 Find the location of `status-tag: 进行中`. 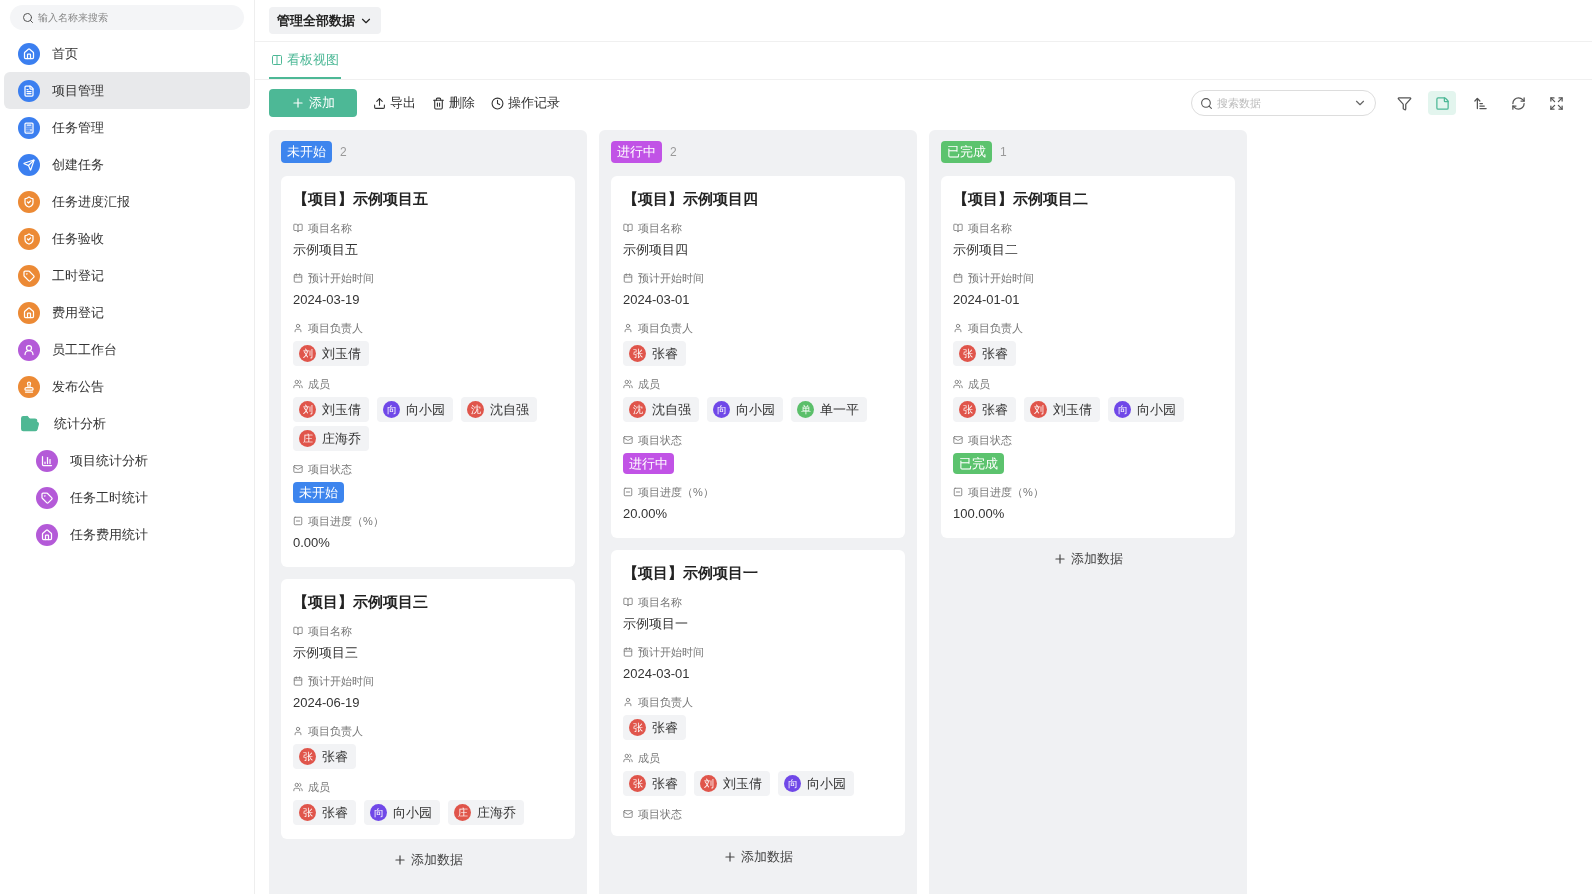

status-tag: 进行中 is located at coordinates (648, 463).